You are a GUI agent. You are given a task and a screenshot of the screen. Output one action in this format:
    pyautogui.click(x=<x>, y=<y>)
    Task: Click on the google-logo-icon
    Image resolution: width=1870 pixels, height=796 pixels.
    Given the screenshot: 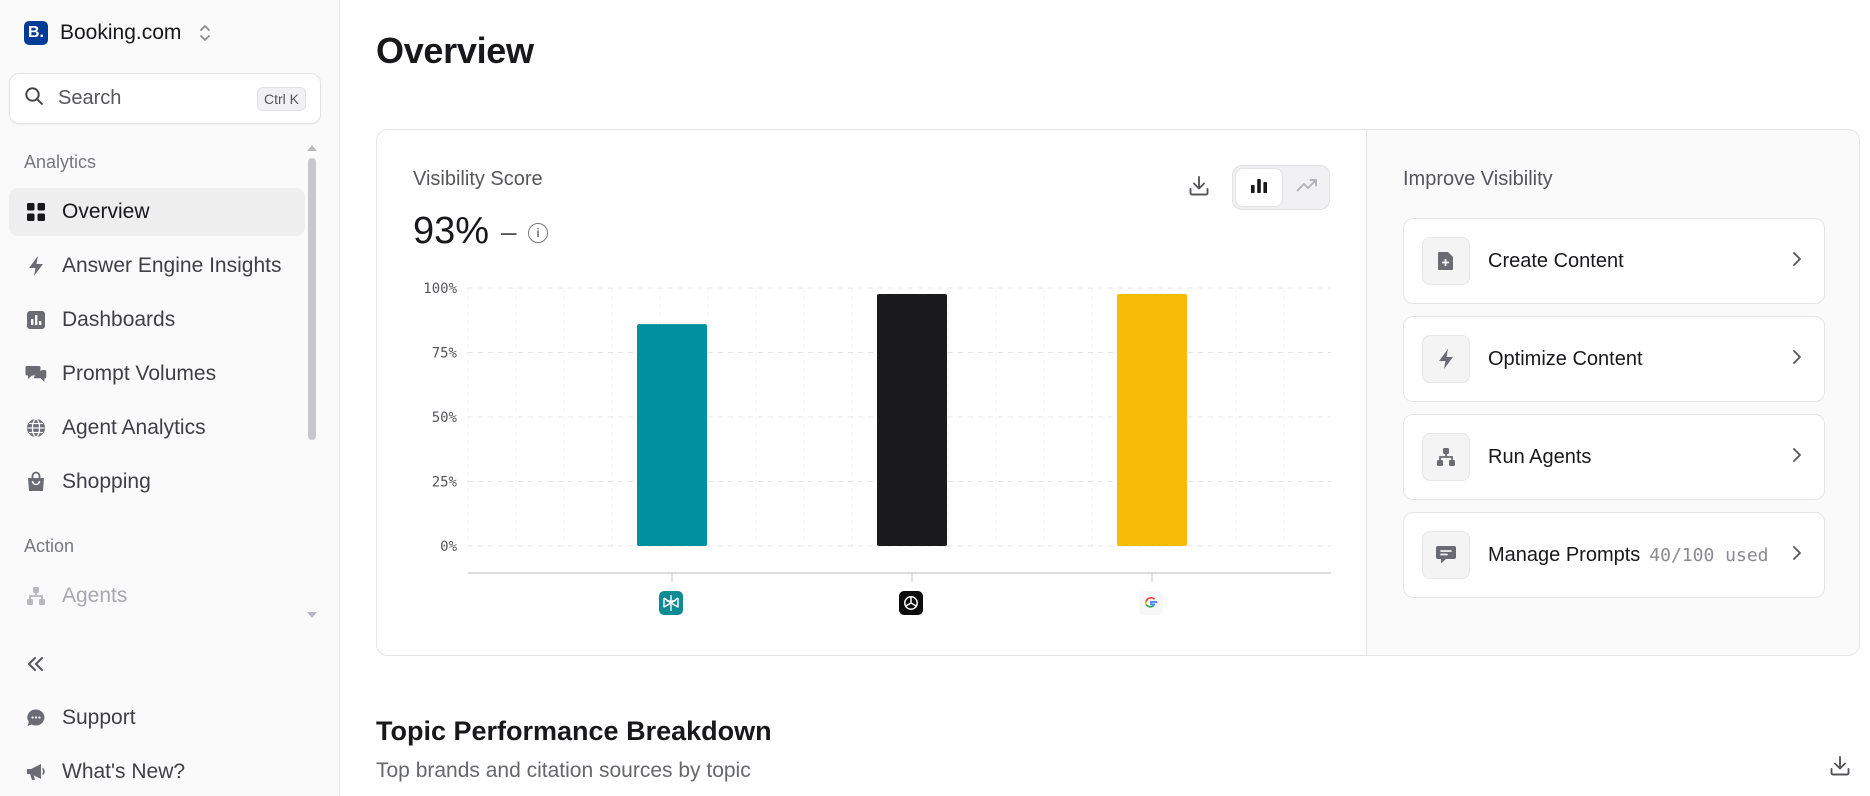 What is the action you would take?
    pyautogui.click(x=1151, y=603)
    